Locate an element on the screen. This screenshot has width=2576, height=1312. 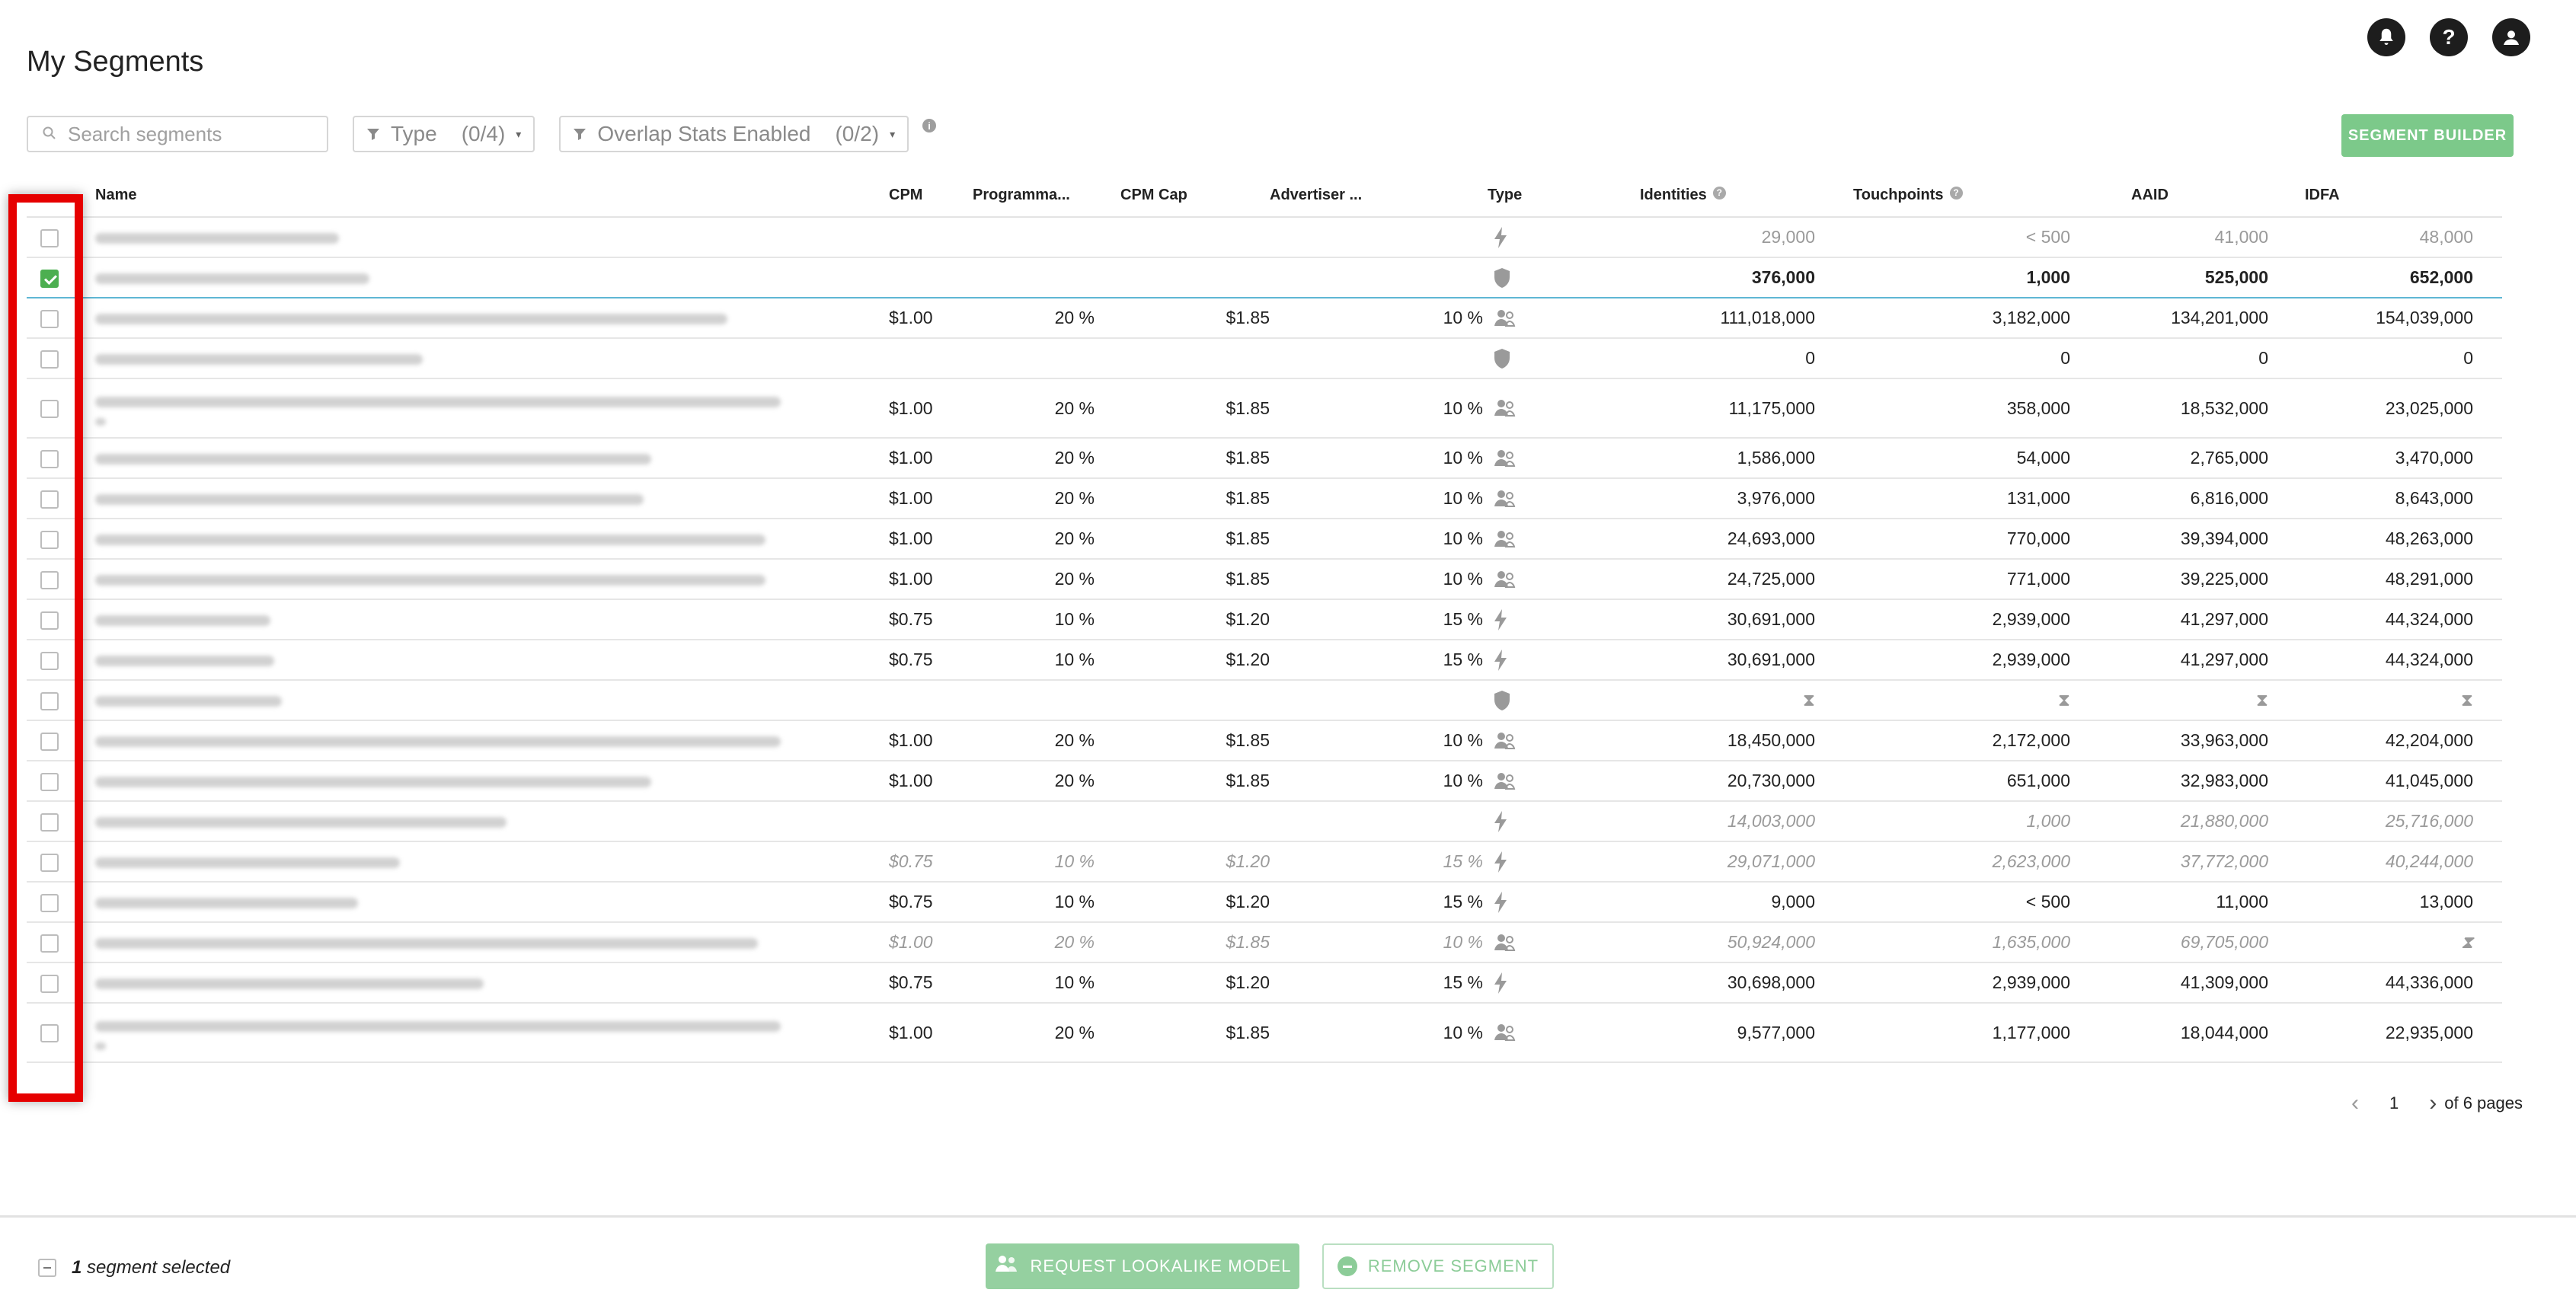
identities-cell: 18,450,000 is located at coordinates (1727, 740).